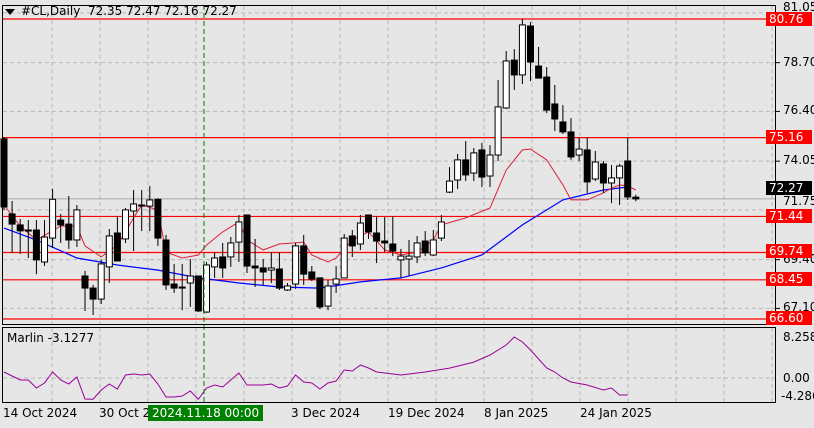 The image size is (814, 428). I want to click on level-label: 80.76, so click(789, 19).